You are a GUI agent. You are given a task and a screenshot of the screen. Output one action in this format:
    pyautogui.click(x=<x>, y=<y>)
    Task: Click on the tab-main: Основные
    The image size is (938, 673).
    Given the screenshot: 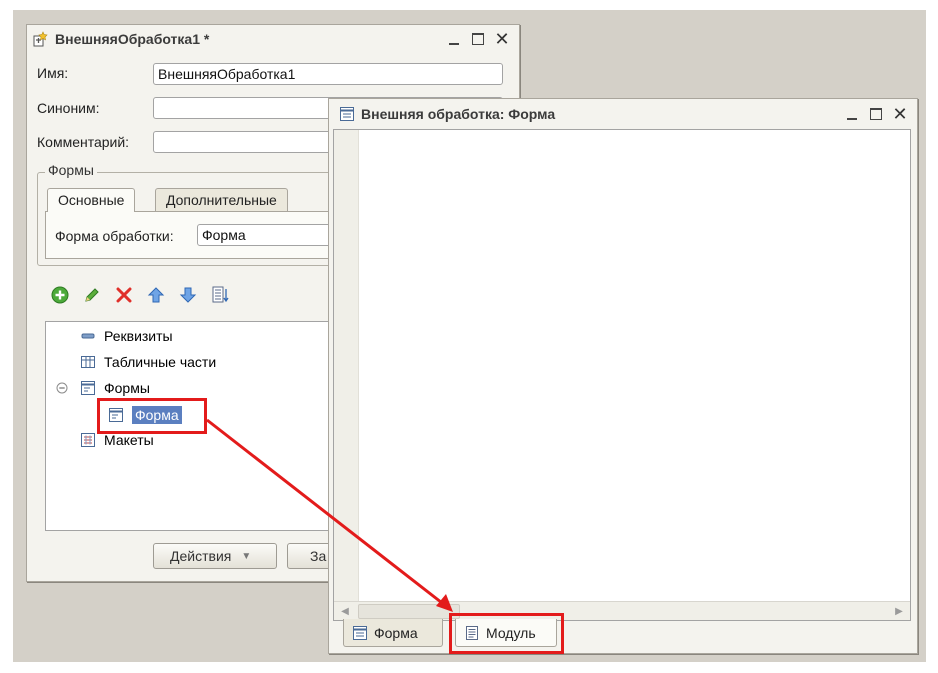 What is the action you would take?
    pyautogui.click(x=91, y=200)
    